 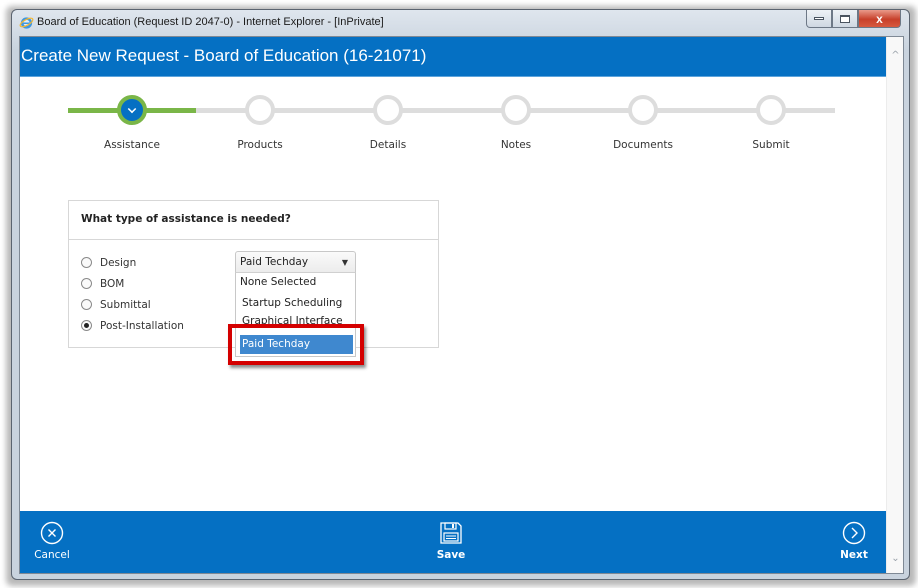 I want to click on step-marker-active, so click(x=132, y=110).